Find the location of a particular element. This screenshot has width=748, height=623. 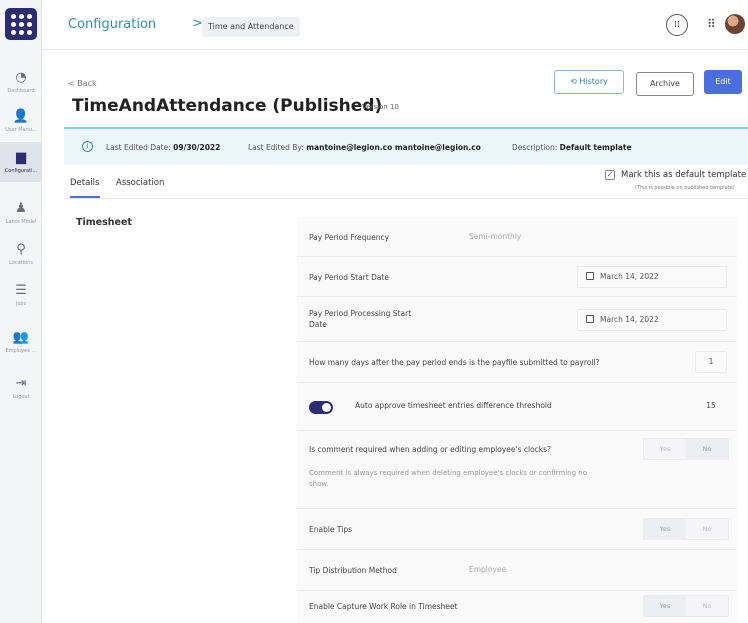

archive-button: Archive is located at coordinates (665, 84).